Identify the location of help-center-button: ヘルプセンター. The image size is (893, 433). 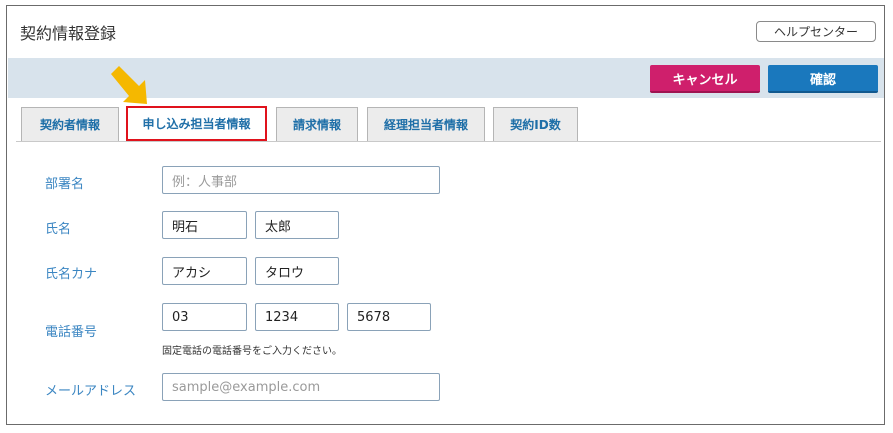
(816, 31).